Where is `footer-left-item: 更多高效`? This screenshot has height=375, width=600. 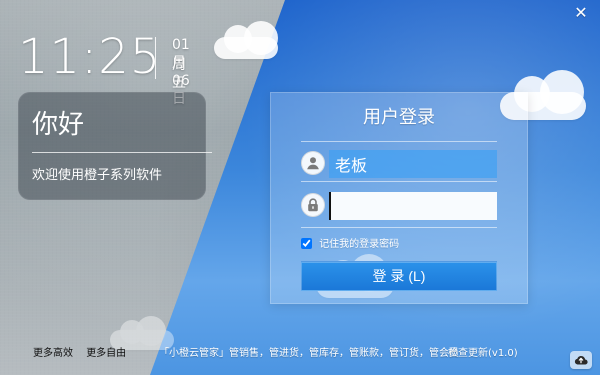
footer-left-item: 更多高效 is located at coordinates (53, 353).